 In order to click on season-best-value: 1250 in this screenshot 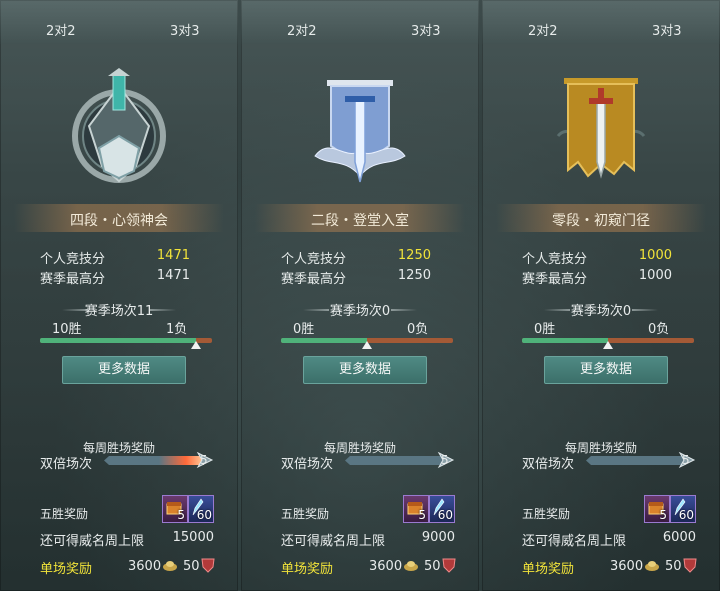, I will do `click(414, 275)`.